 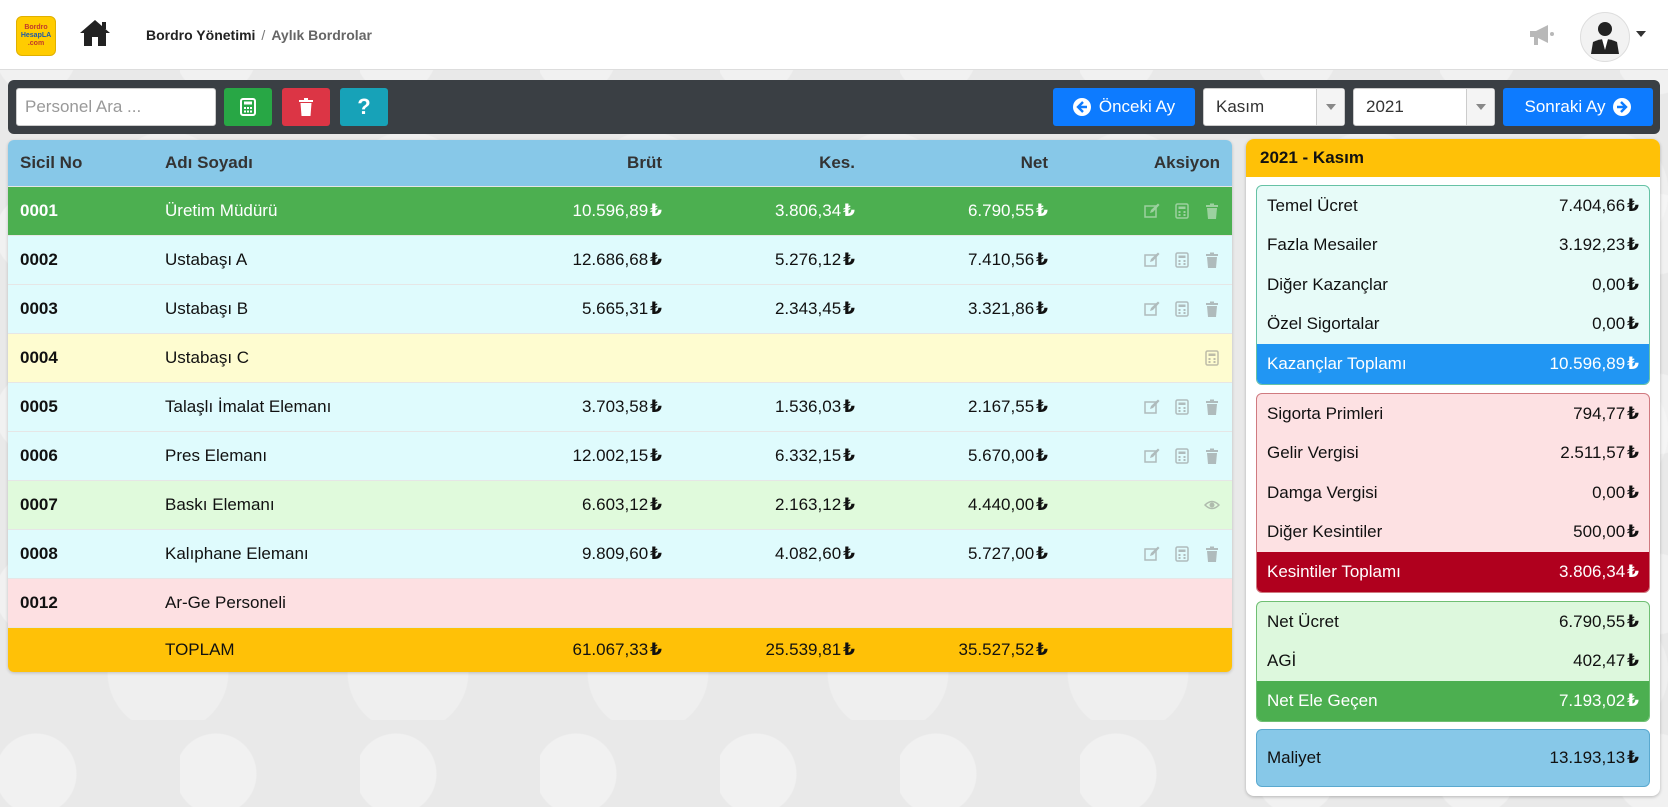 What do you see at coordinates (1007, 259) in the screenshot?
I see `cell-net: 7.410,56 ₺` at bounding box center [1007, 259].